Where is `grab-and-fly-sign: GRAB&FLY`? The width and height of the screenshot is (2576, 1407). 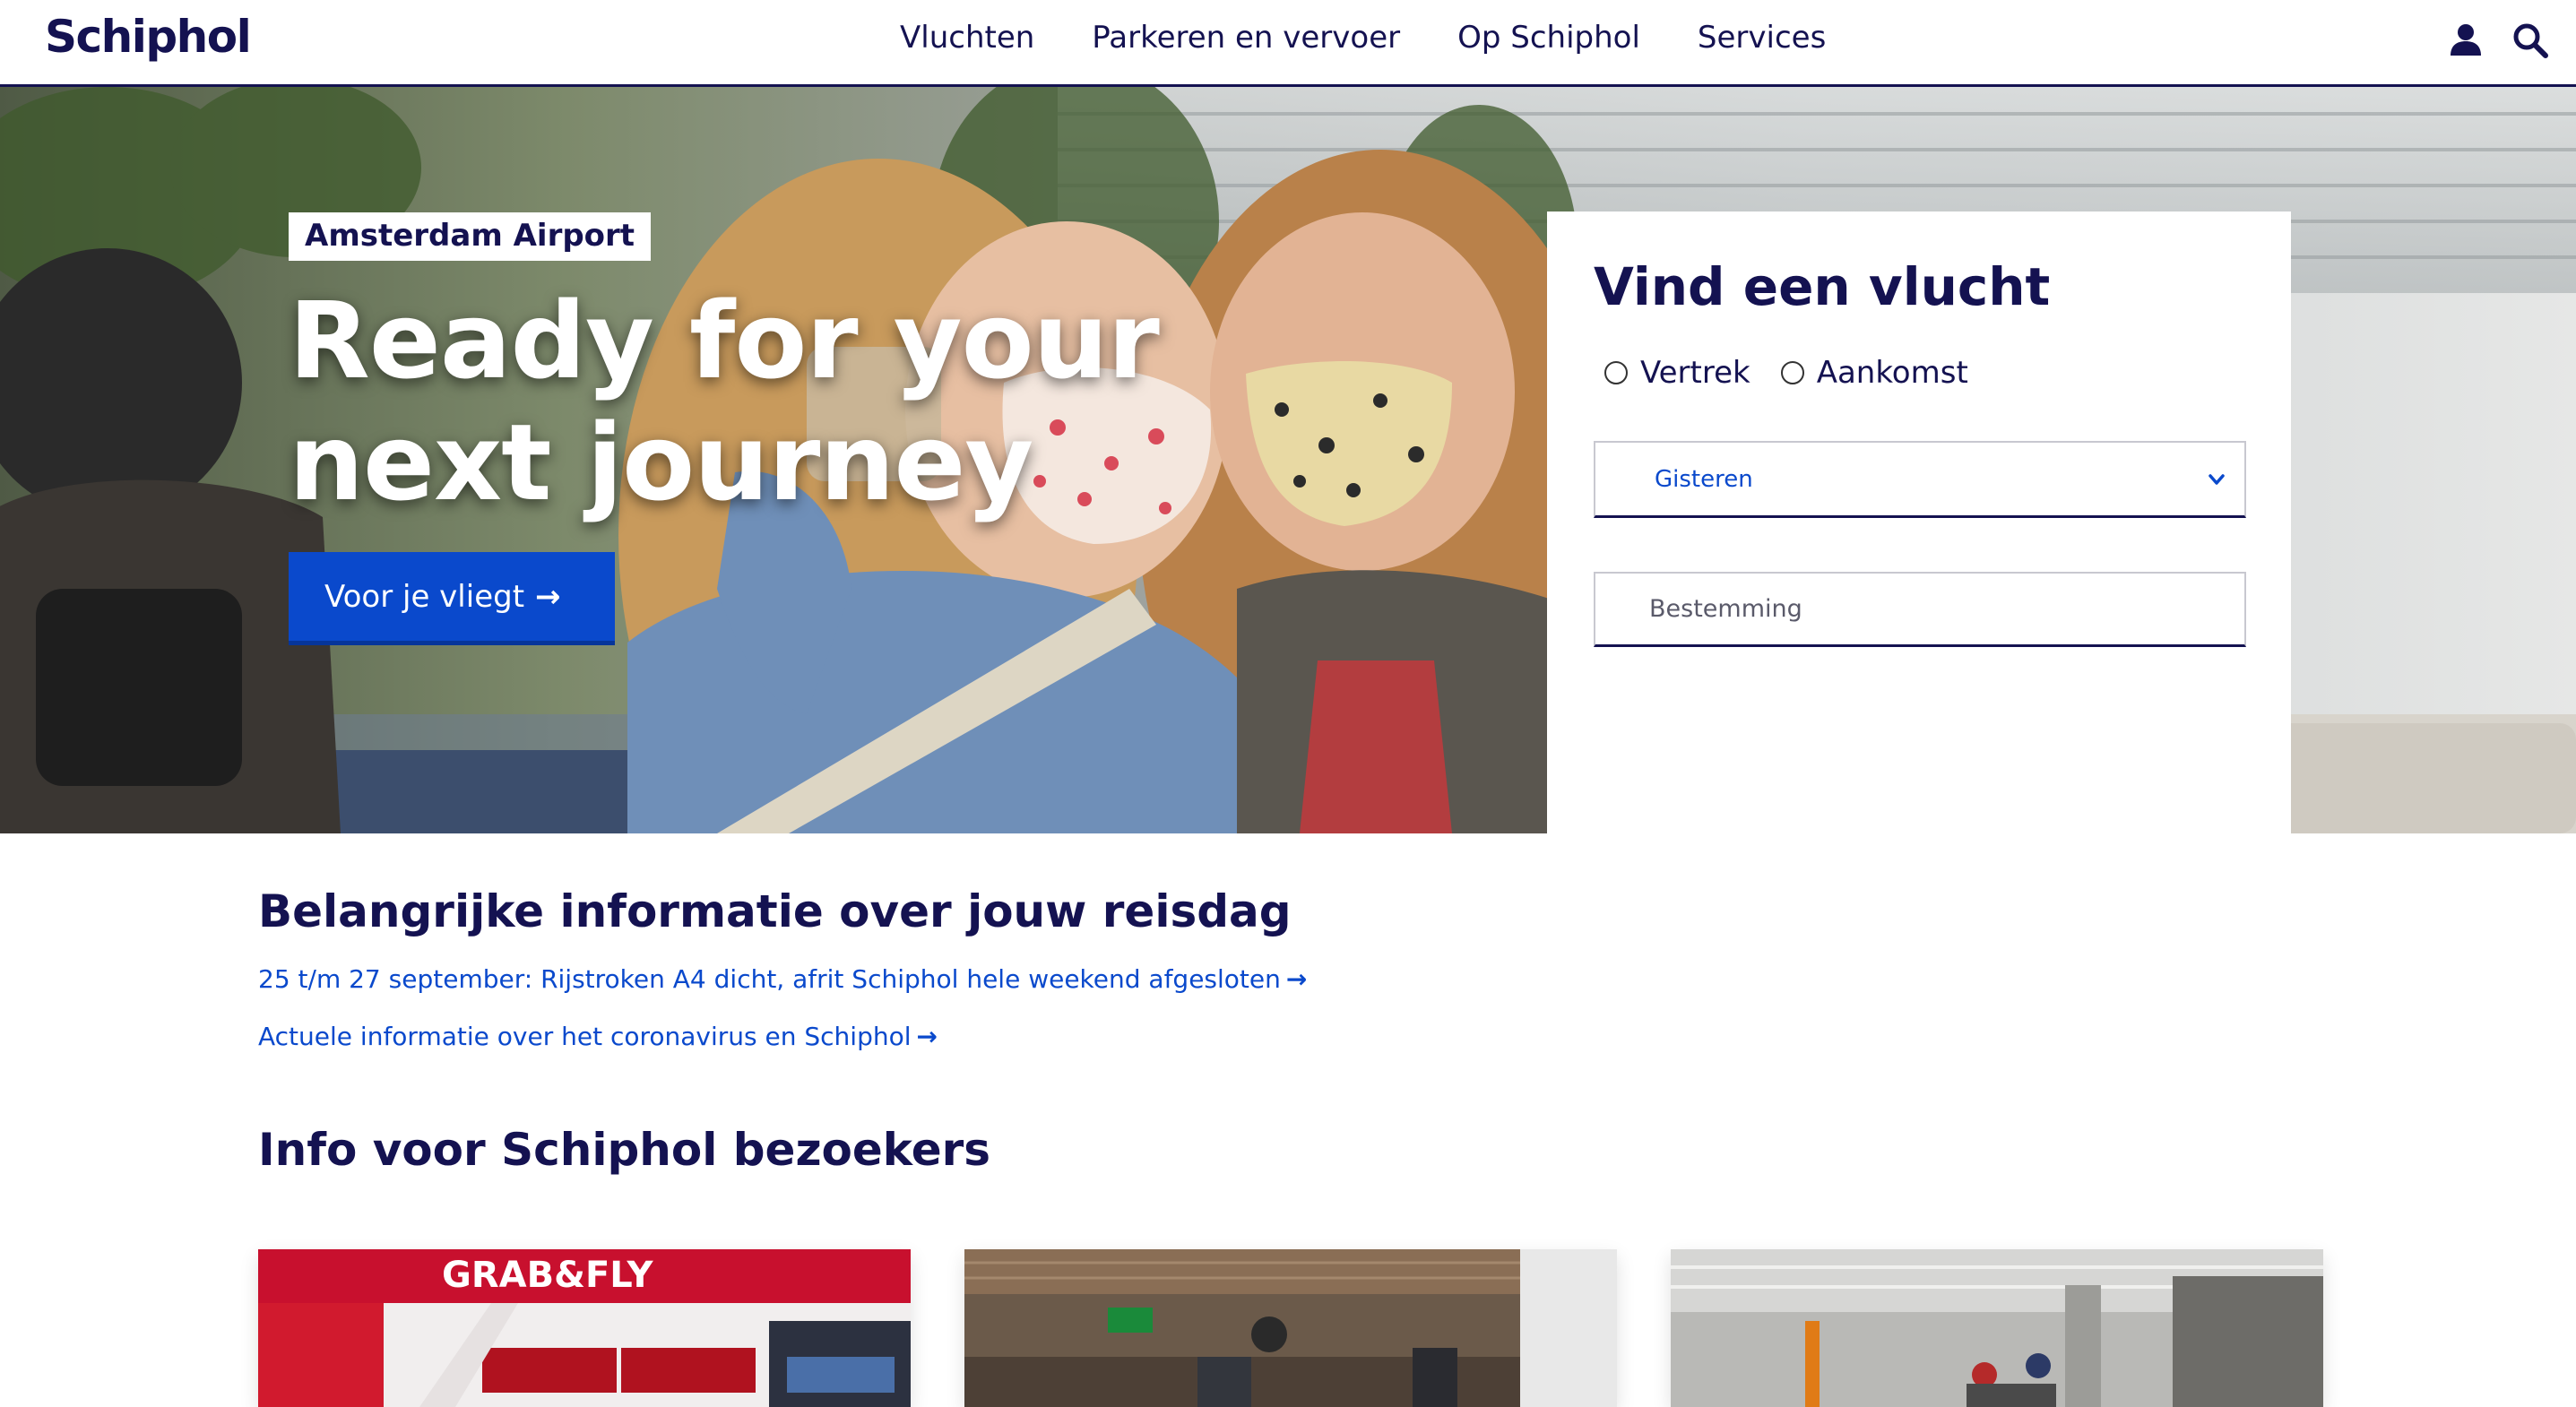
grab-and-fly-sign: GRAB&FLY is located at coordinates (548, 1275).